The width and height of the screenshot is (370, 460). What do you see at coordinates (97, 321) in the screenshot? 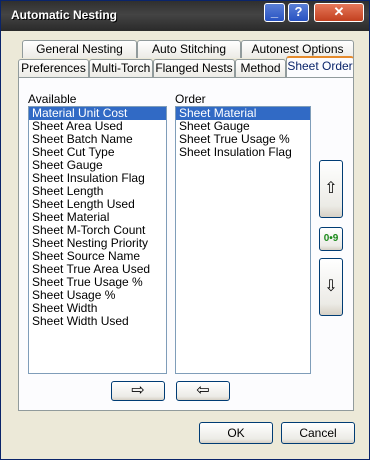
I see `list-item: Sheet Width Used` at bounding box center [97, 321].